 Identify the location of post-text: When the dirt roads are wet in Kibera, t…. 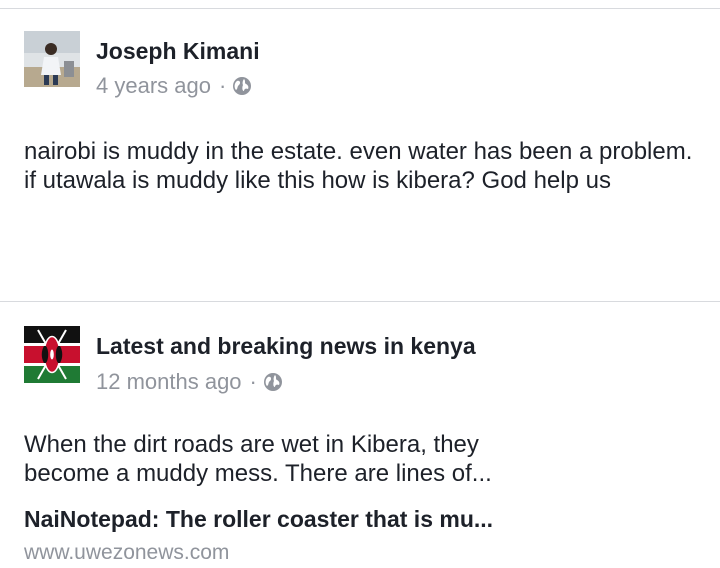
(258, 459).